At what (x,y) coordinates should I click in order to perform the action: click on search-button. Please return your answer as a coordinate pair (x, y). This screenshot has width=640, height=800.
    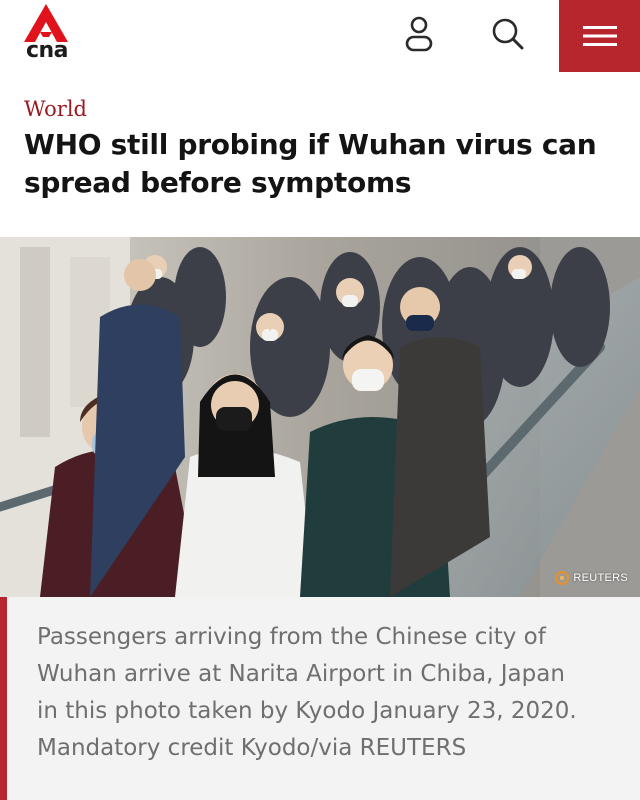
    Looking at the image, I should click on (508, 34).